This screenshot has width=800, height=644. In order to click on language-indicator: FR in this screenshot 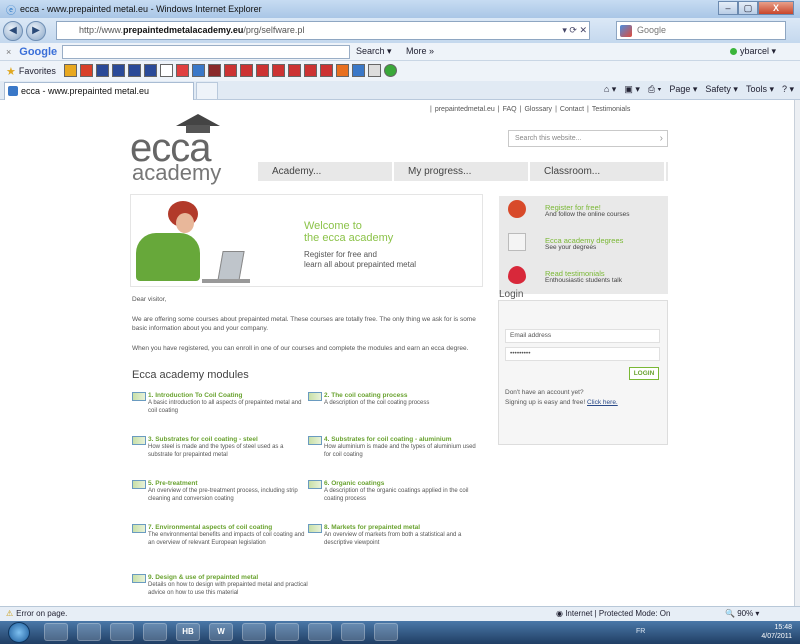, I will do `click(640, 631)`.